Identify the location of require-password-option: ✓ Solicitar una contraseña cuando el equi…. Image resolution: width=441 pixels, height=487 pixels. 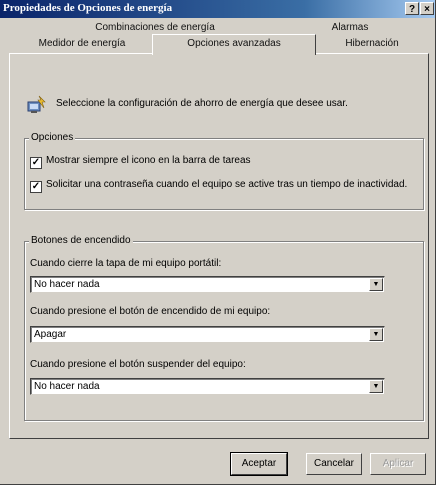
(218, 186).